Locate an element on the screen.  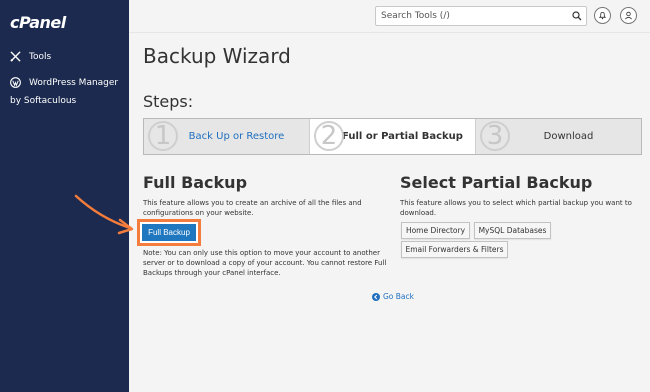
step-download: 3 Download is located at coordinates (558, 136).